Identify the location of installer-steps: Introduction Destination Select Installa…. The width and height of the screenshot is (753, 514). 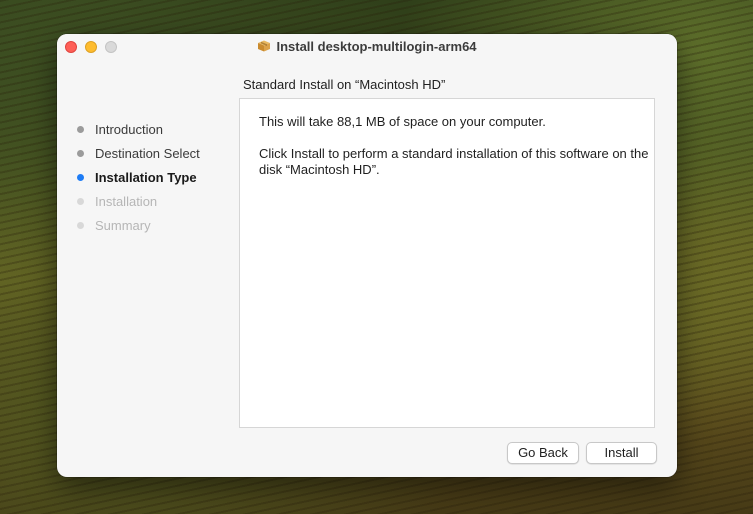
(155, 178).